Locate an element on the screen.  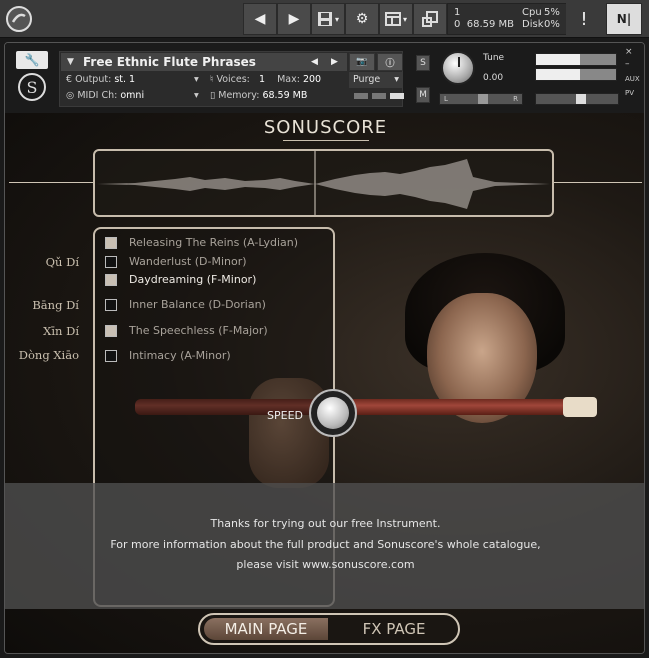
resize-button is located at coordinates (430, 19).